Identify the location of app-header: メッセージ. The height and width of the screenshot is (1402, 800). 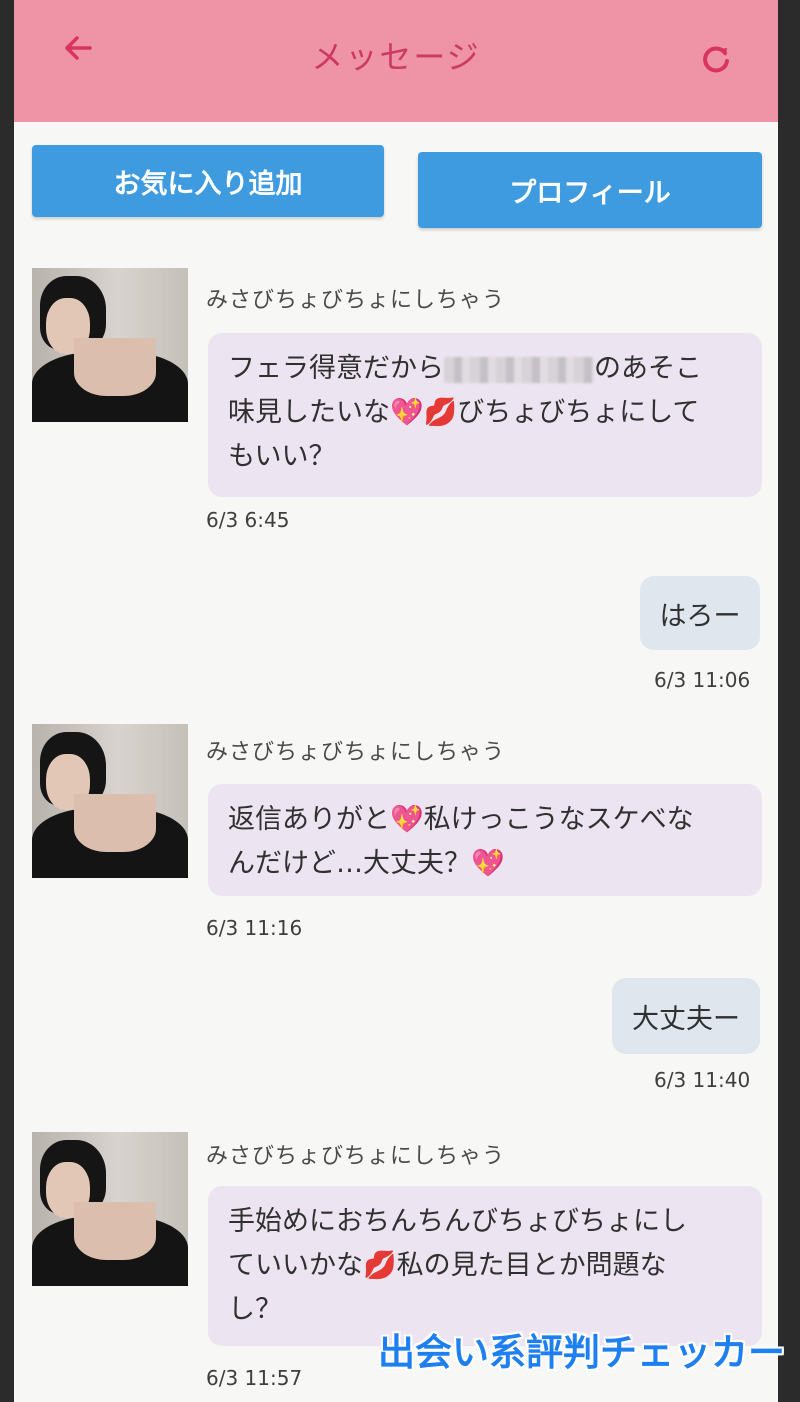
(396, 61).